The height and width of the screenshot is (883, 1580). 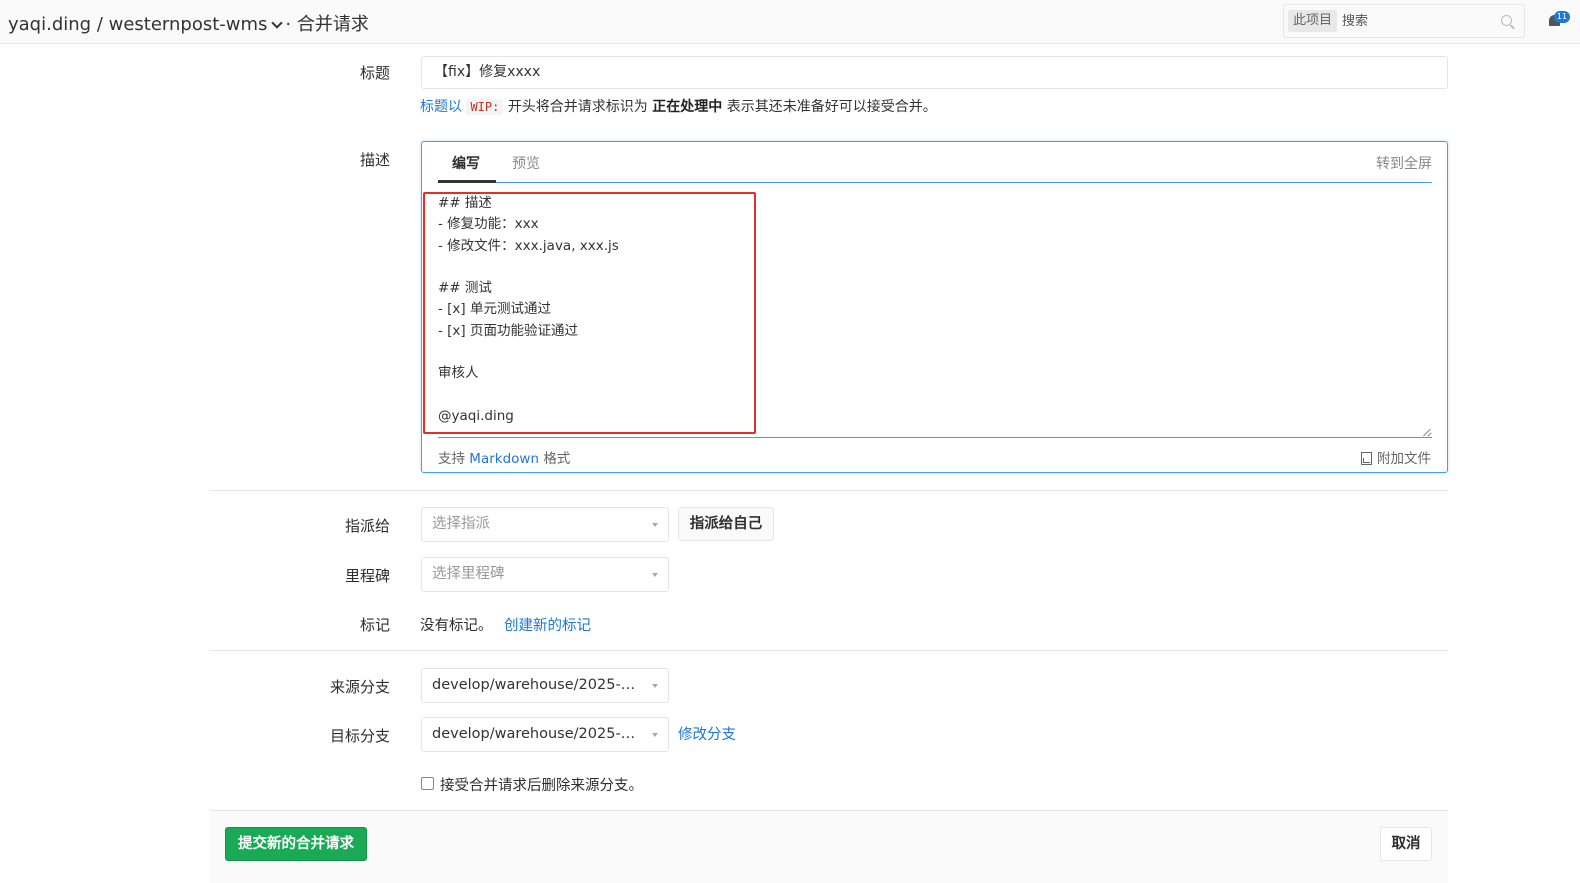 I want to click on description-line: - [x] 页面功能验证通过, so click(x=508, y=330).